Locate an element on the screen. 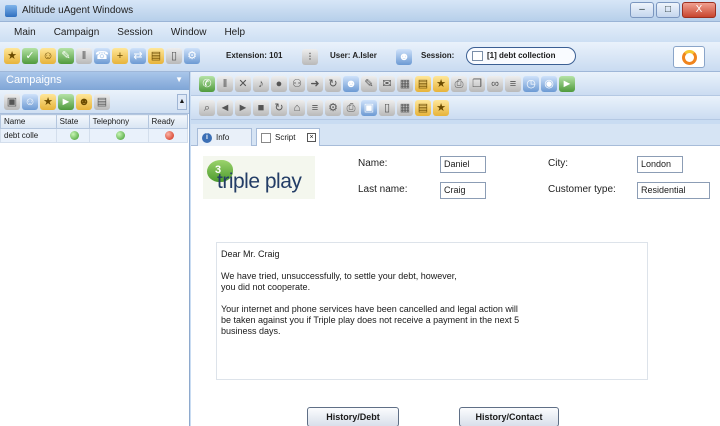 The height and width of the screenshot is (426, 720). history-debt-button: History/Debt is located at coordinates (353, 416).